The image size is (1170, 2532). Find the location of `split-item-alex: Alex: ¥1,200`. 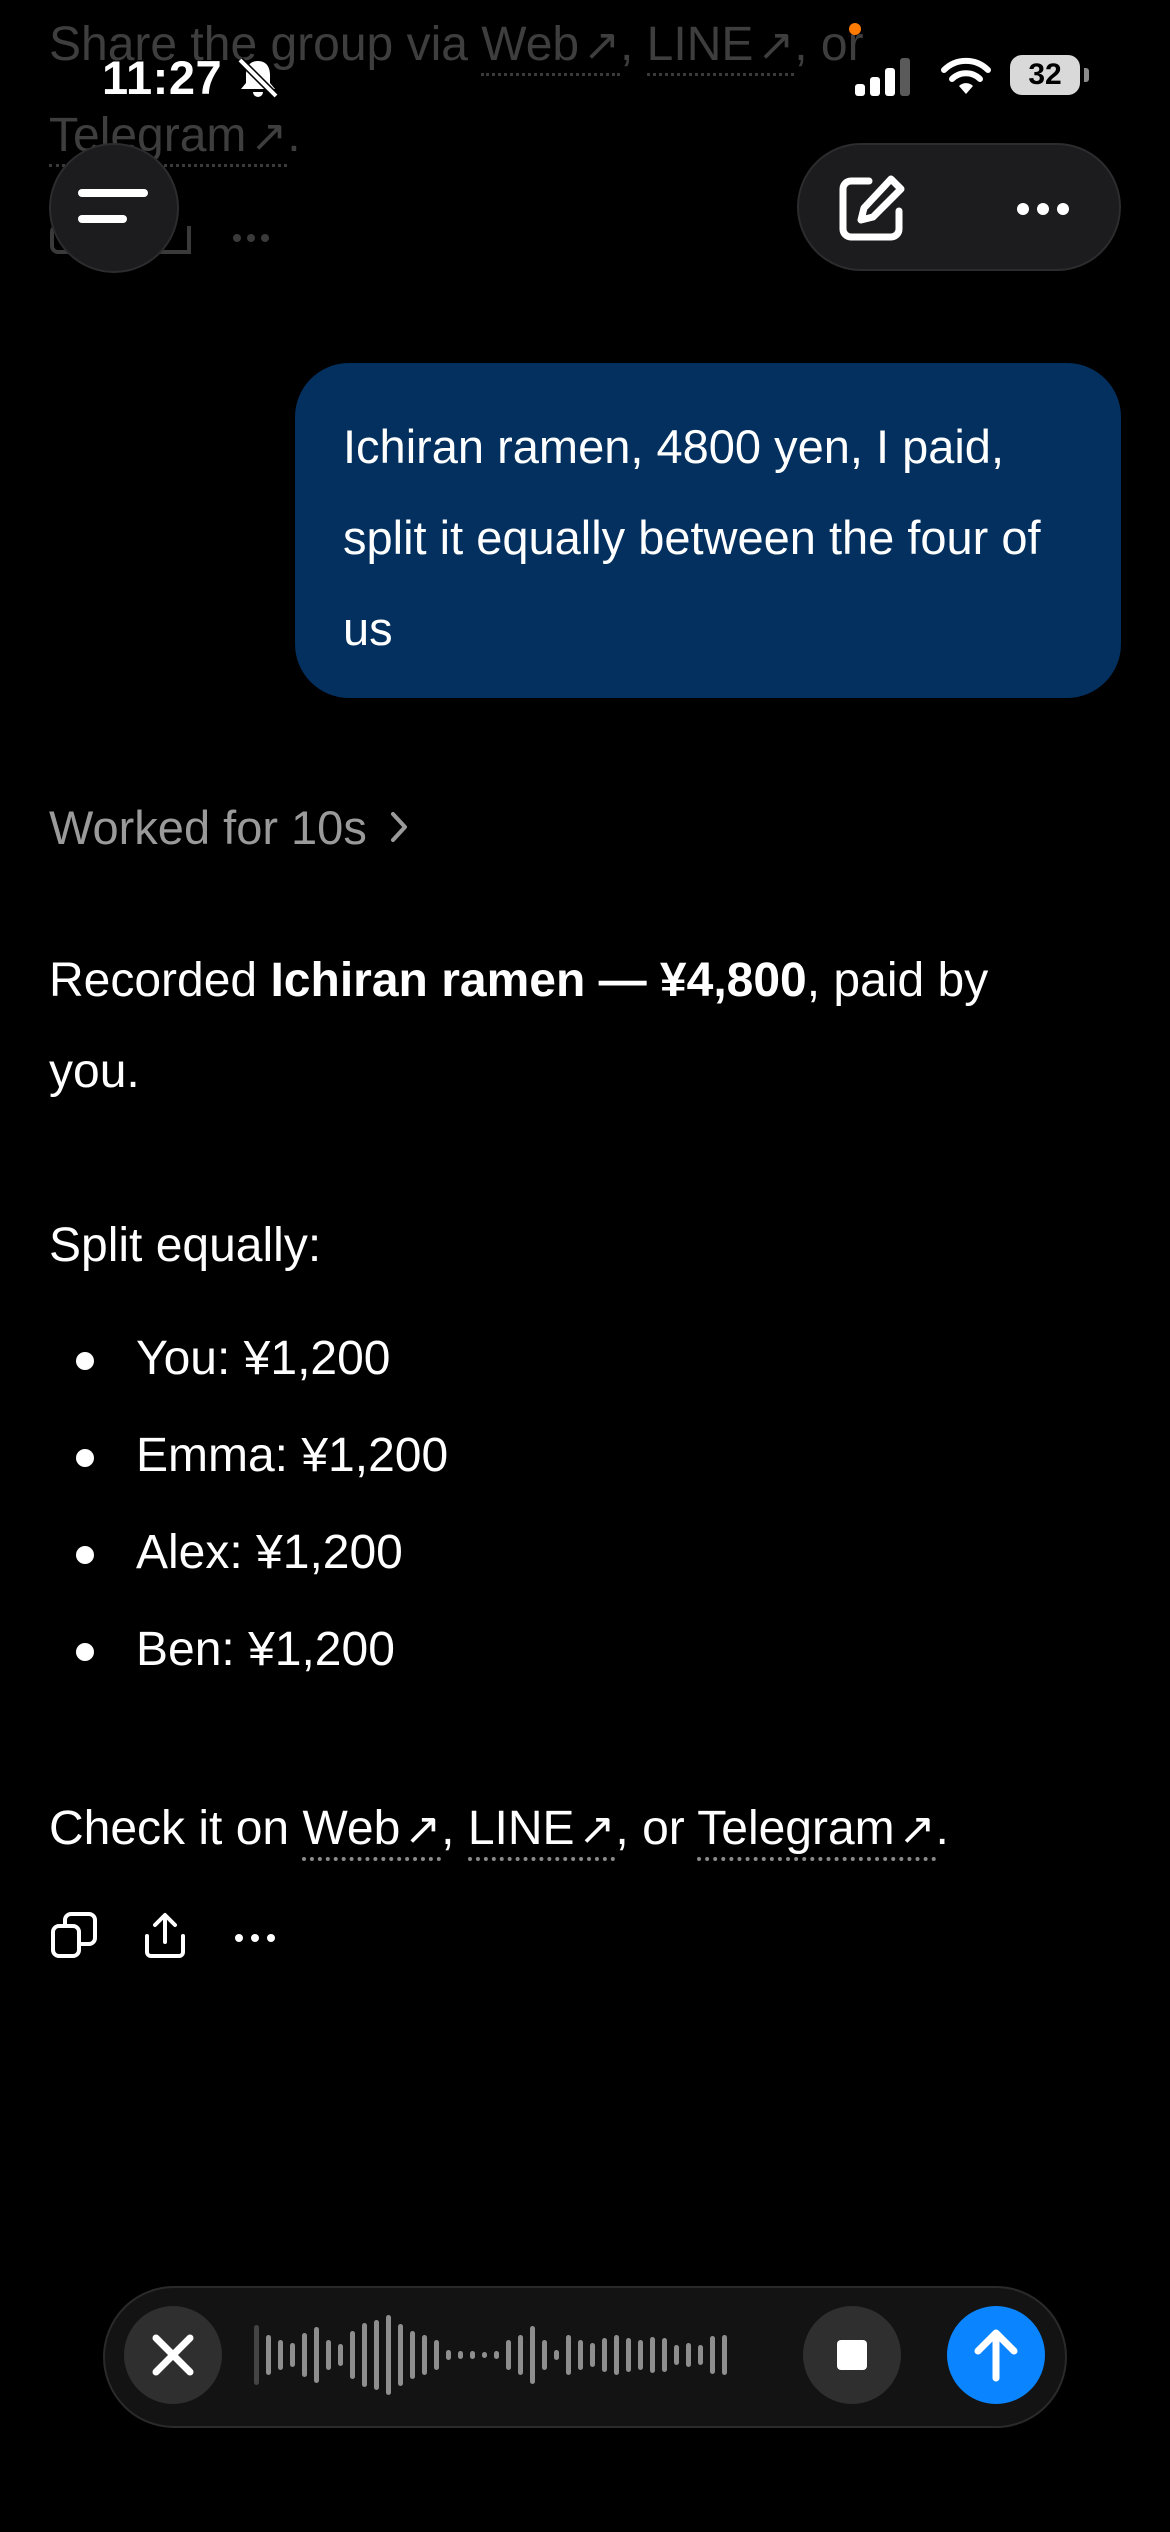

split-item-alex: Alex: ¥1,200 is located at coordinates (248, 1552).